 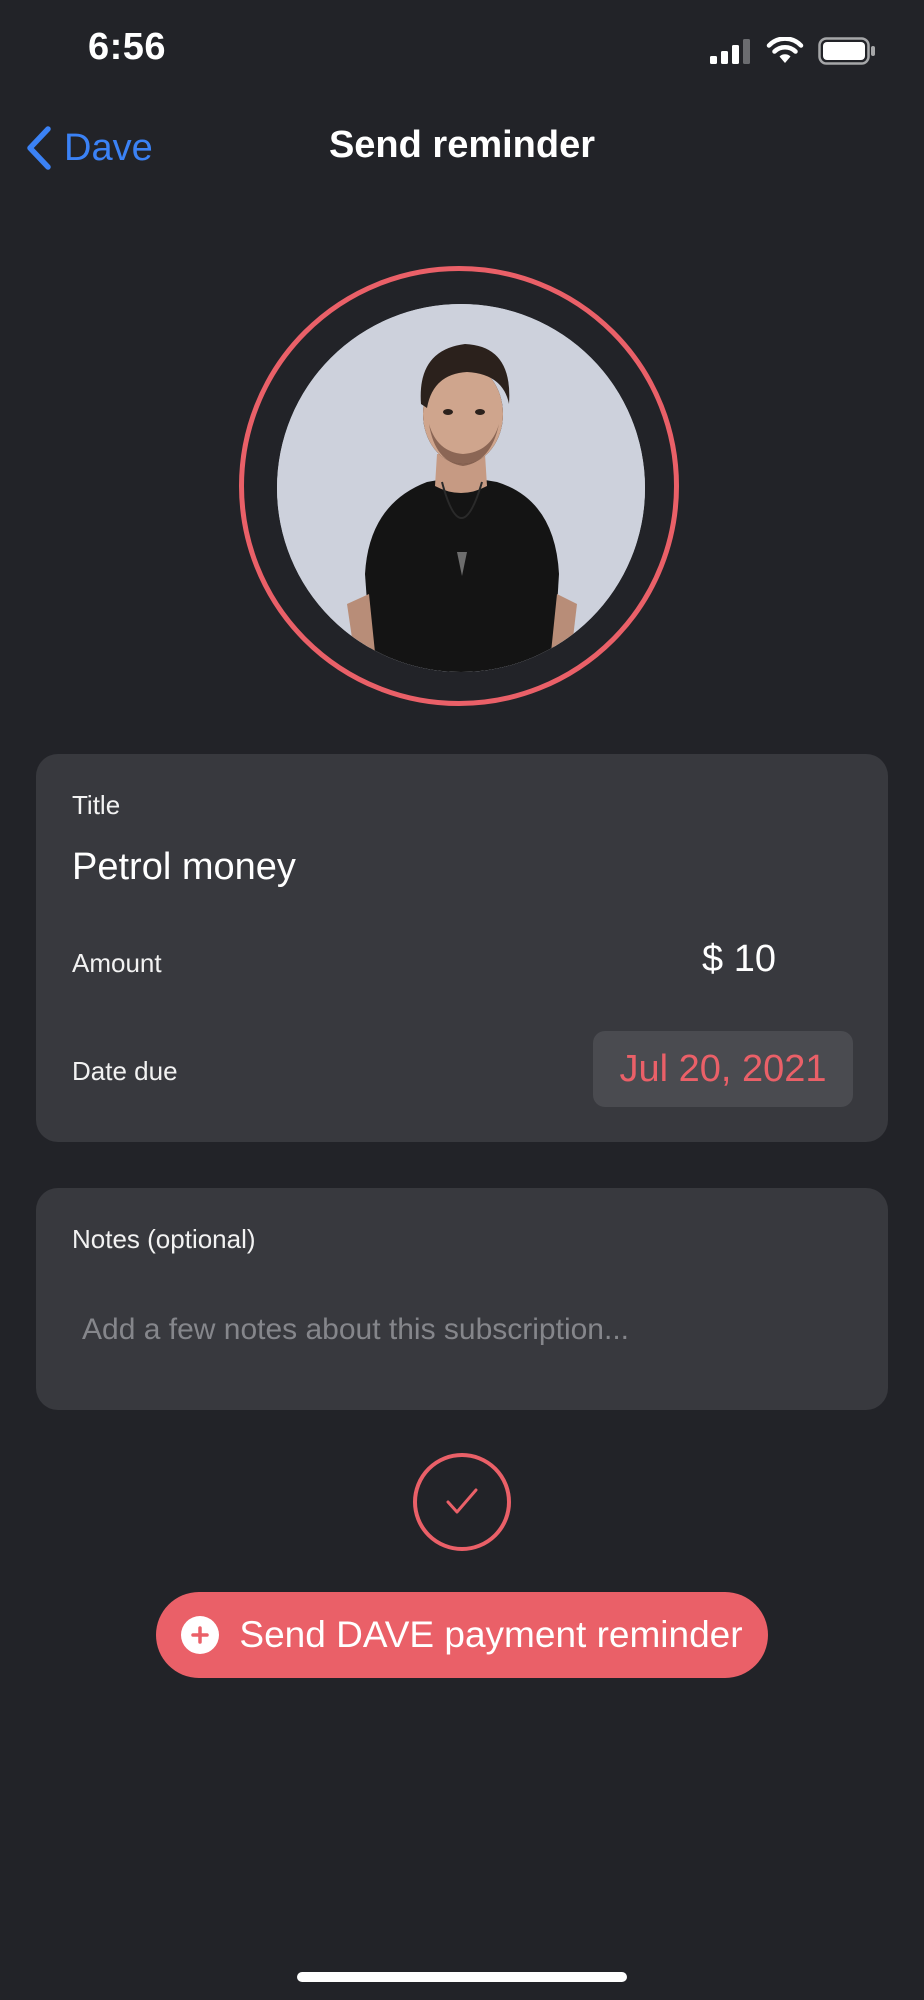 What do you see at coordinates (462, 1977) in the screenshot?
I see `home-indicator` at bounding box center [462, 1977].